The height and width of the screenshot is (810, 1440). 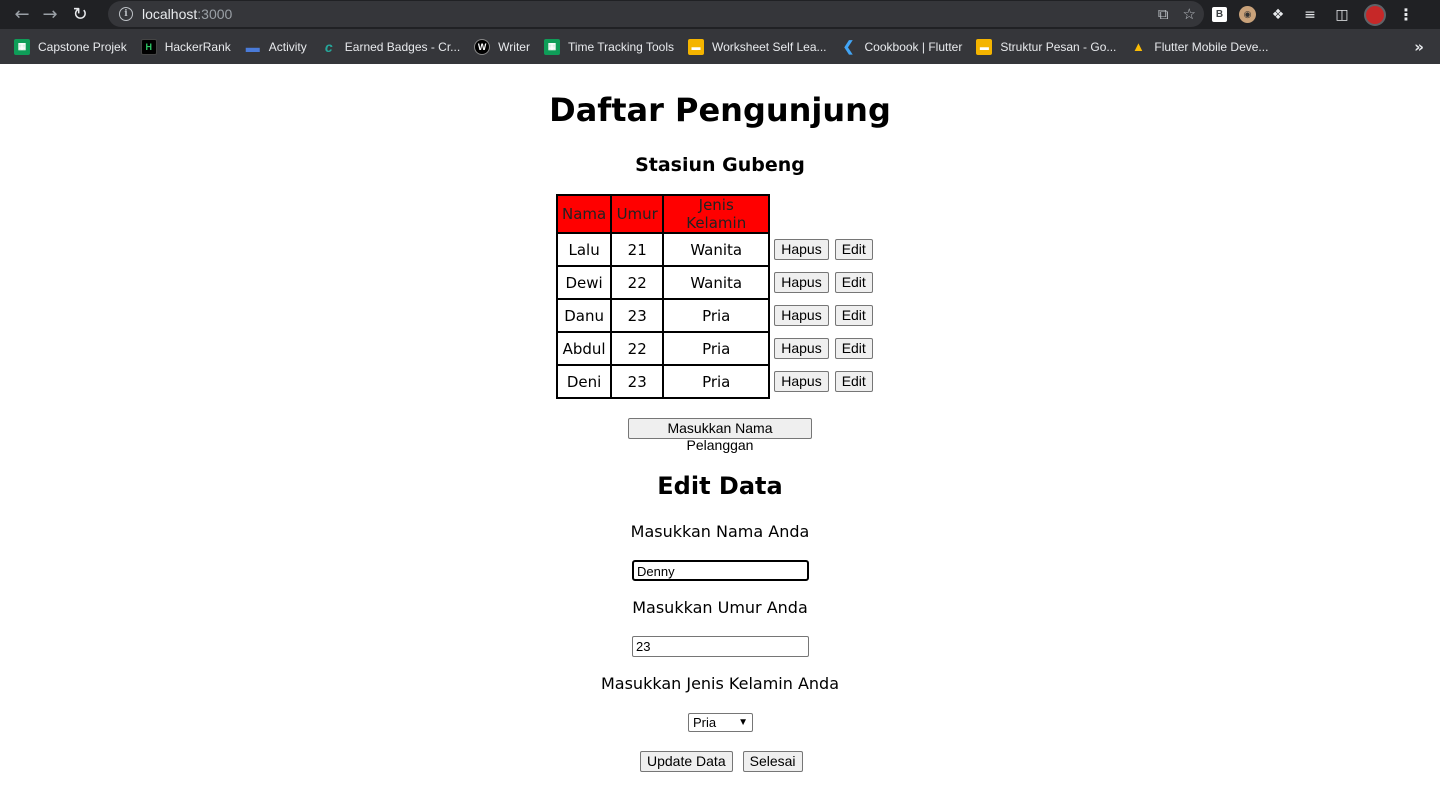 I want to click on url-host: localhost, so click(x=170, y=14).